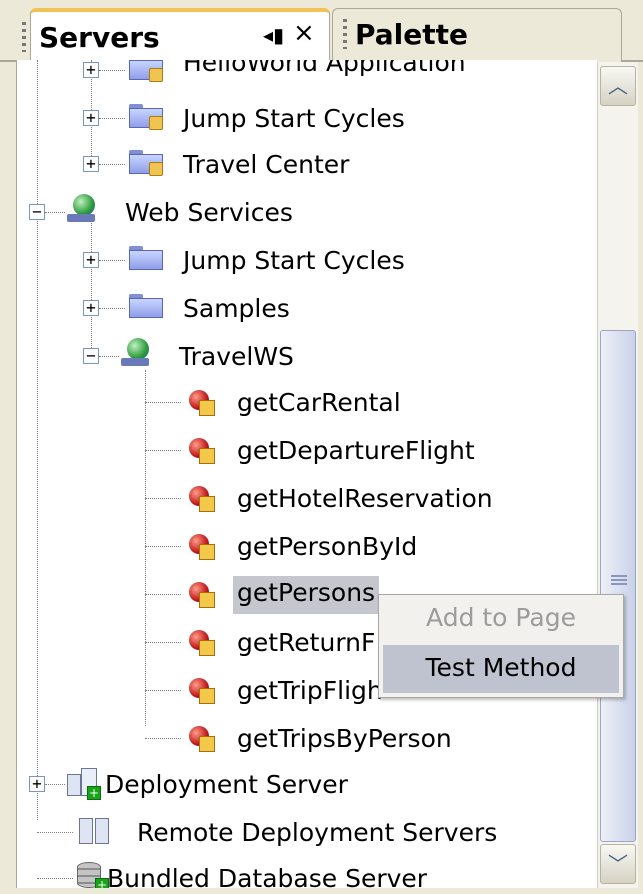 The height and width of the screenshot is (894, 643). What do you see at coordinates (344, 738) in the screenshot?
I see `tree-node-label: getTripsByPerson` at bounding box center [344, 738].